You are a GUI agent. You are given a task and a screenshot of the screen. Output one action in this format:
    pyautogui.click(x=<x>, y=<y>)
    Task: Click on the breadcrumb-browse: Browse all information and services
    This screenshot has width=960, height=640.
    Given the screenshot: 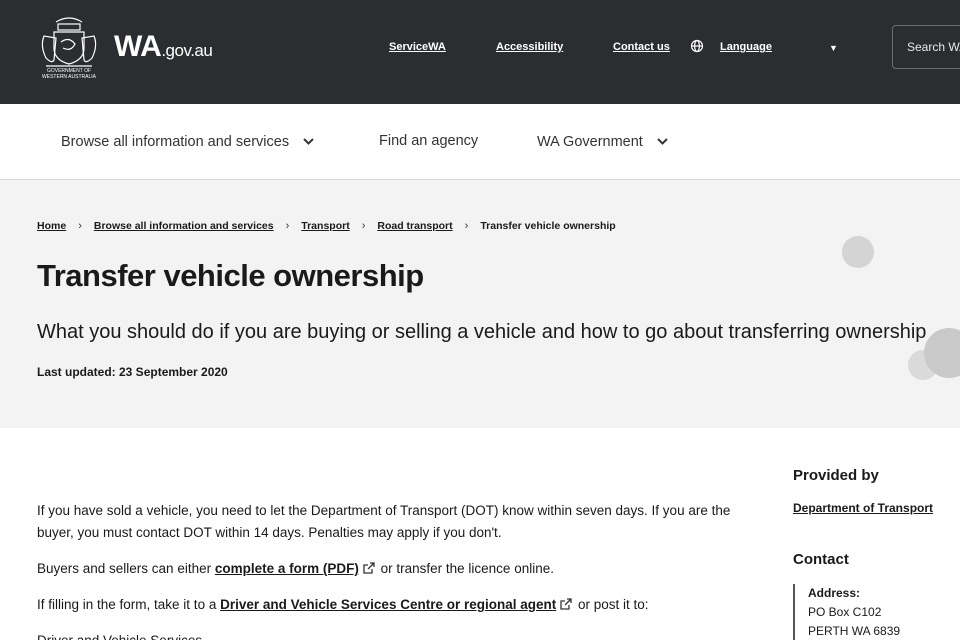 What is the action you would take?
    pyautogui.click(x=184, y=226)
    